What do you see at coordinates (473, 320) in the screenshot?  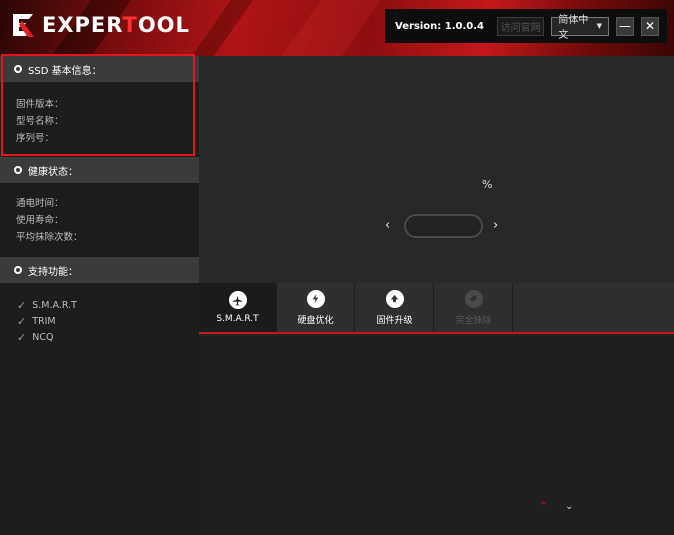 I see `tab-label: 完全抹除` at bounding box center [473, 320].